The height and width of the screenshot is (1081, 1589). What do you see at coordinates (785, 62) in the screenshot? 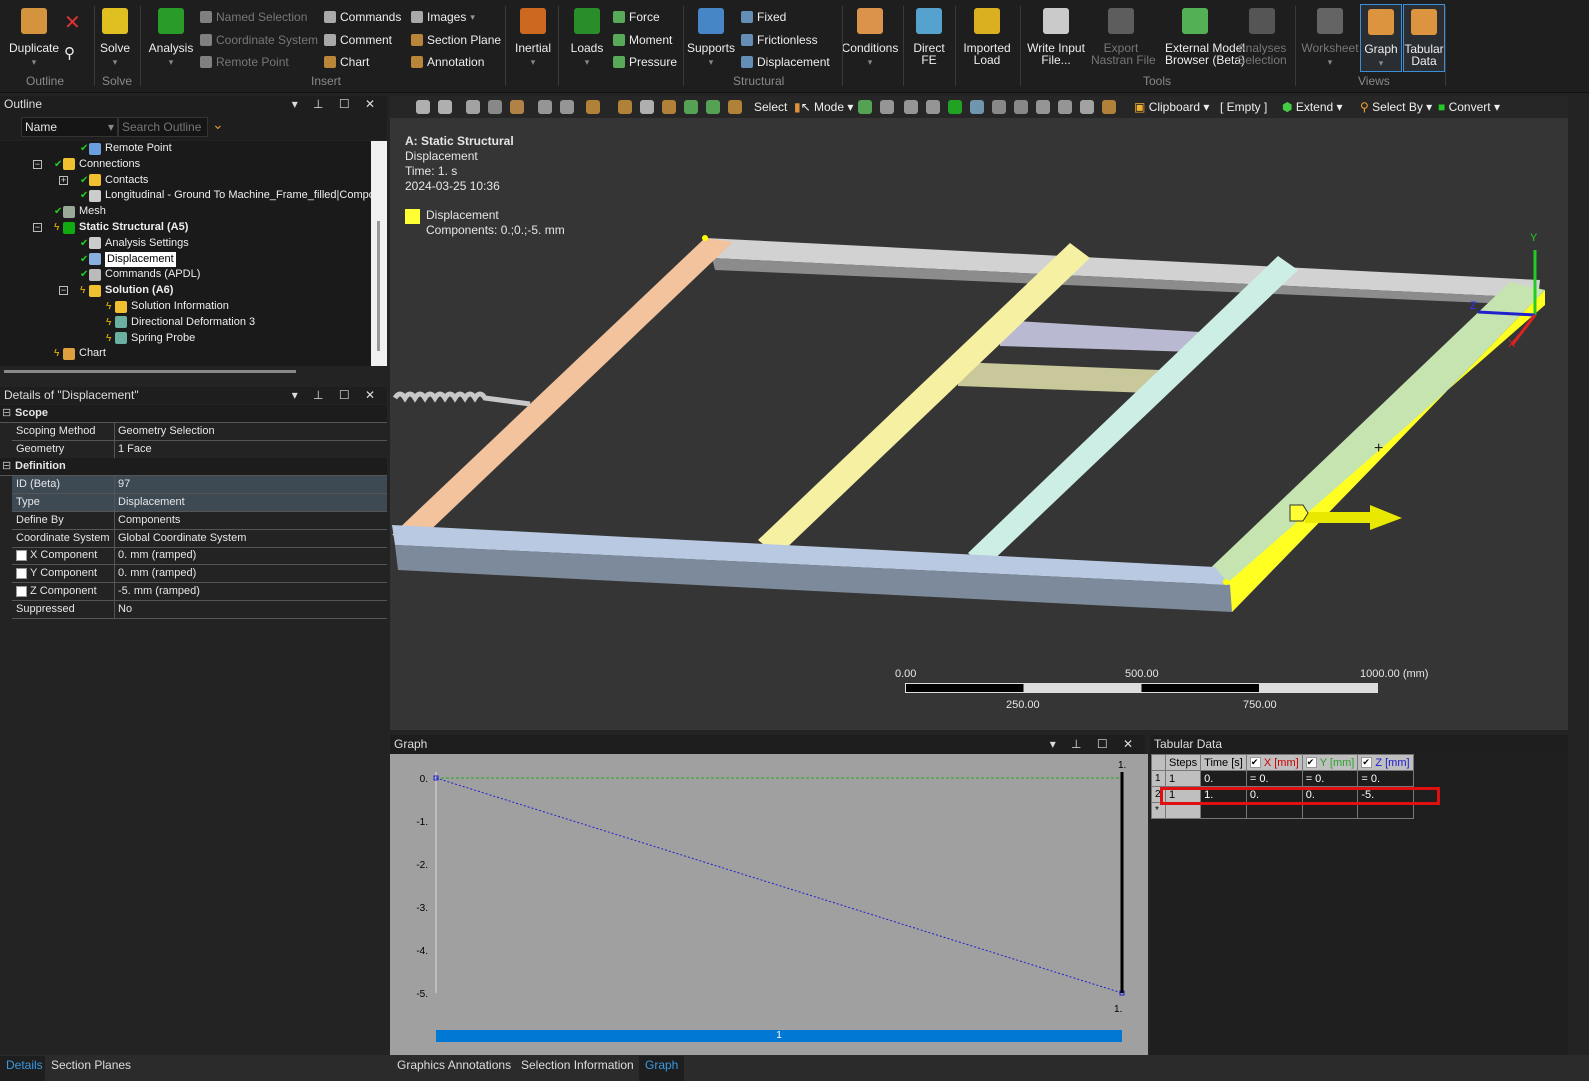
I see `displacement-button: Displacement` at bounding box center [785, 62].